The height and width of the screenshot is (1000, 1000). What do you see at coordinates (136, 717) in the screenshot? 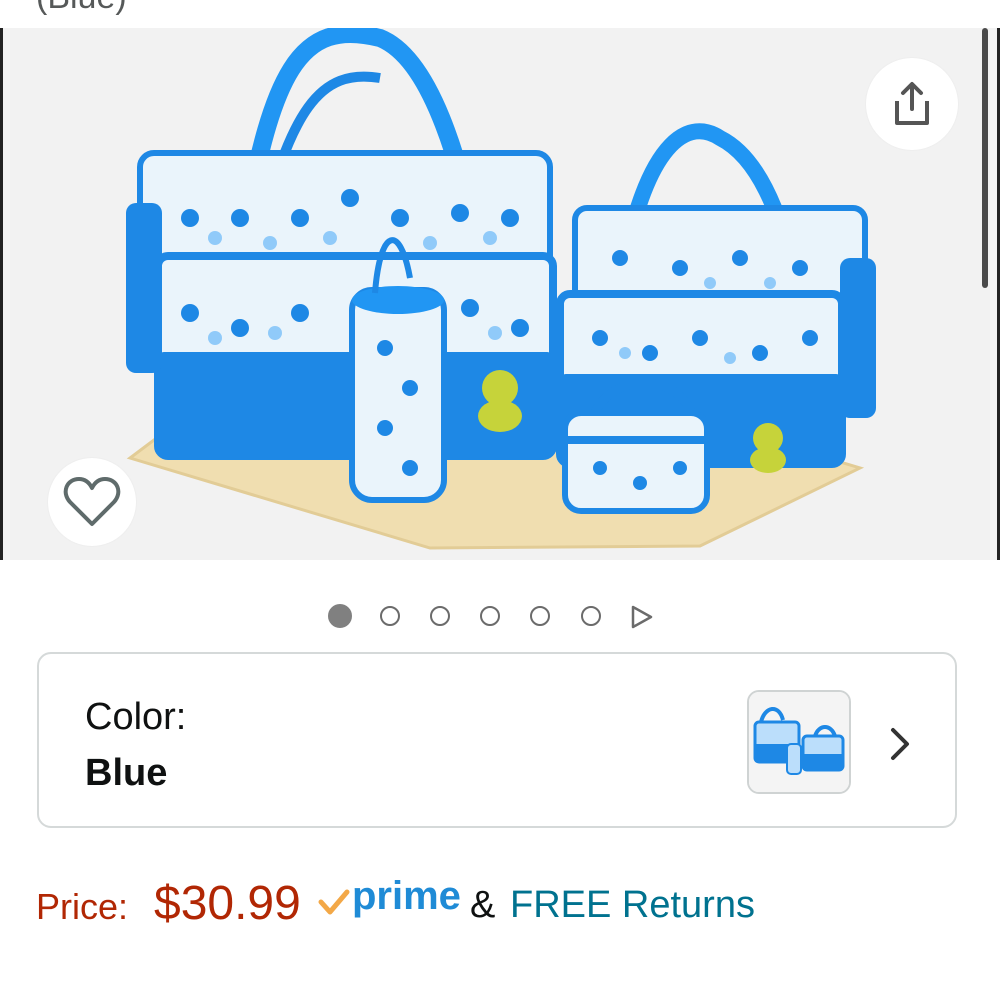
I see `color-label: Color:` at bounding box center [136, 717].